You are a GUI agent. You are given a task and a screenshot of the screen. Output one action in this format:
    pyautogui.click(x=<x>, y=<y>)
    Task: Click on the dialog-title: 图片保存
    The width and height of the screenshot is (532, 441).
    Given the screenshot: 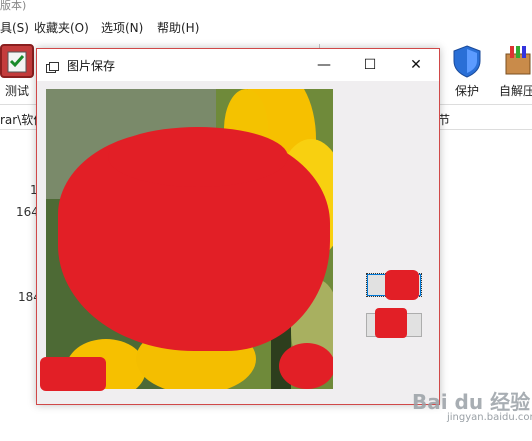 What is the action you would take?
    pyautogui.click(x=91, y=66)
    